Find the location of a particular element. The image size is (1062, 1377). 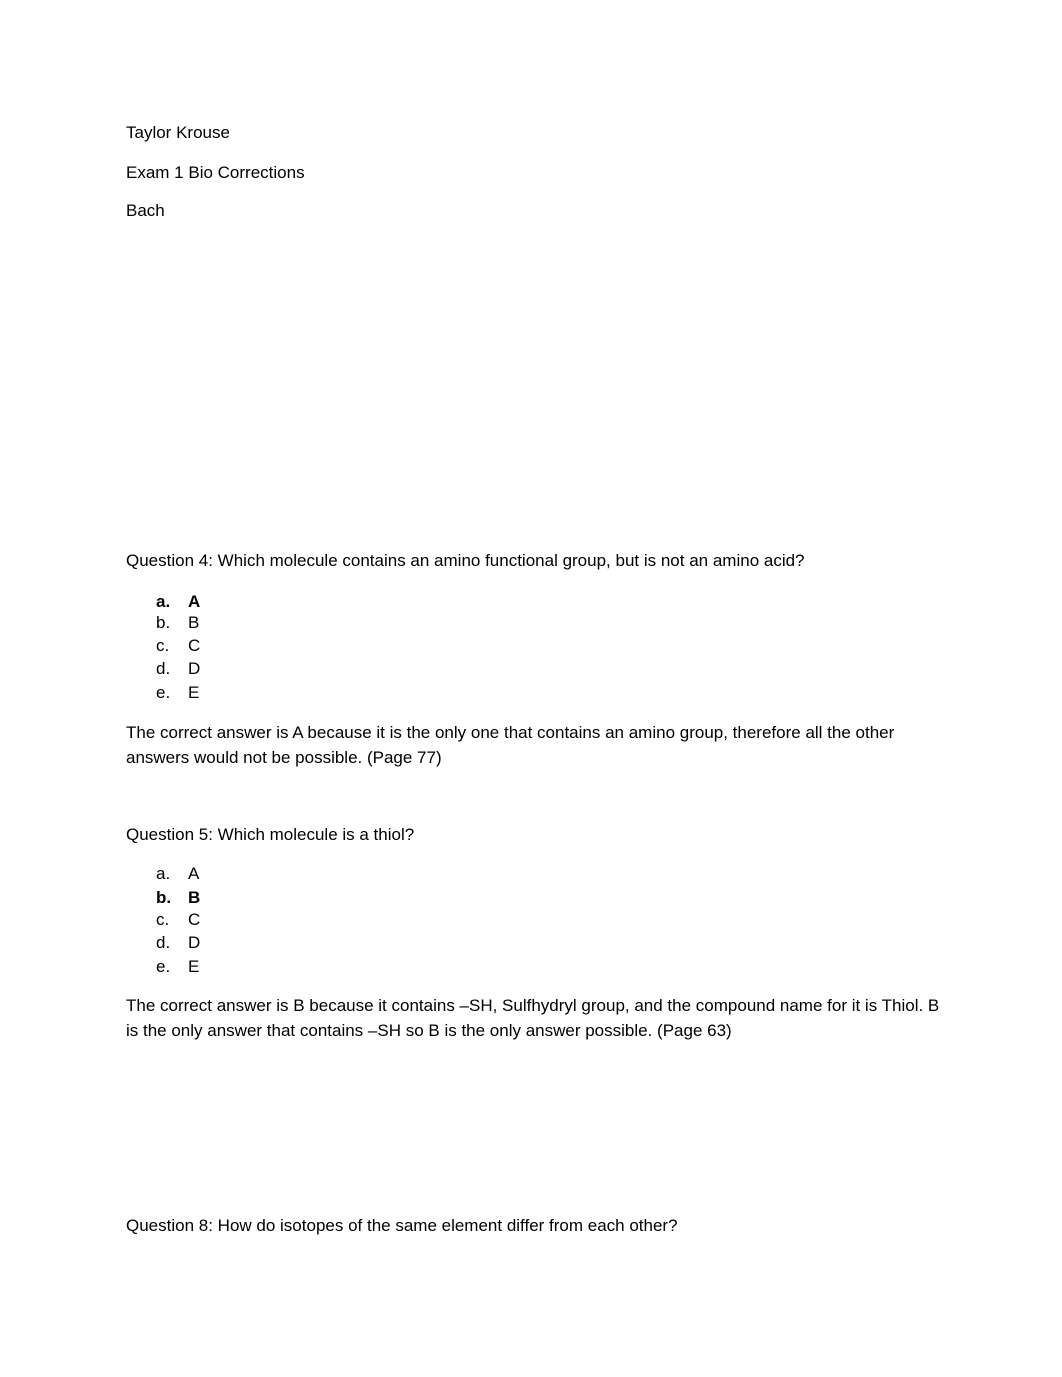

option-item-selected: b. B is located at coordinates (178, 897).